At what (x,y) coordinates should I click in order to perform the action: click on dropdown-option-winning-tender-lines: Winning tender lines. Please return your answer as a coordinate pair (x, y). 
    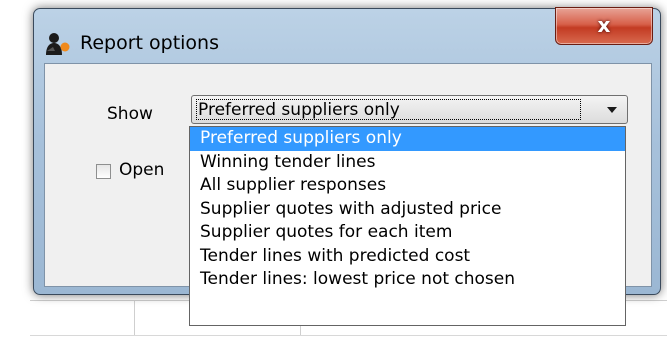
    Looking at the image, I should click on (407, 163).